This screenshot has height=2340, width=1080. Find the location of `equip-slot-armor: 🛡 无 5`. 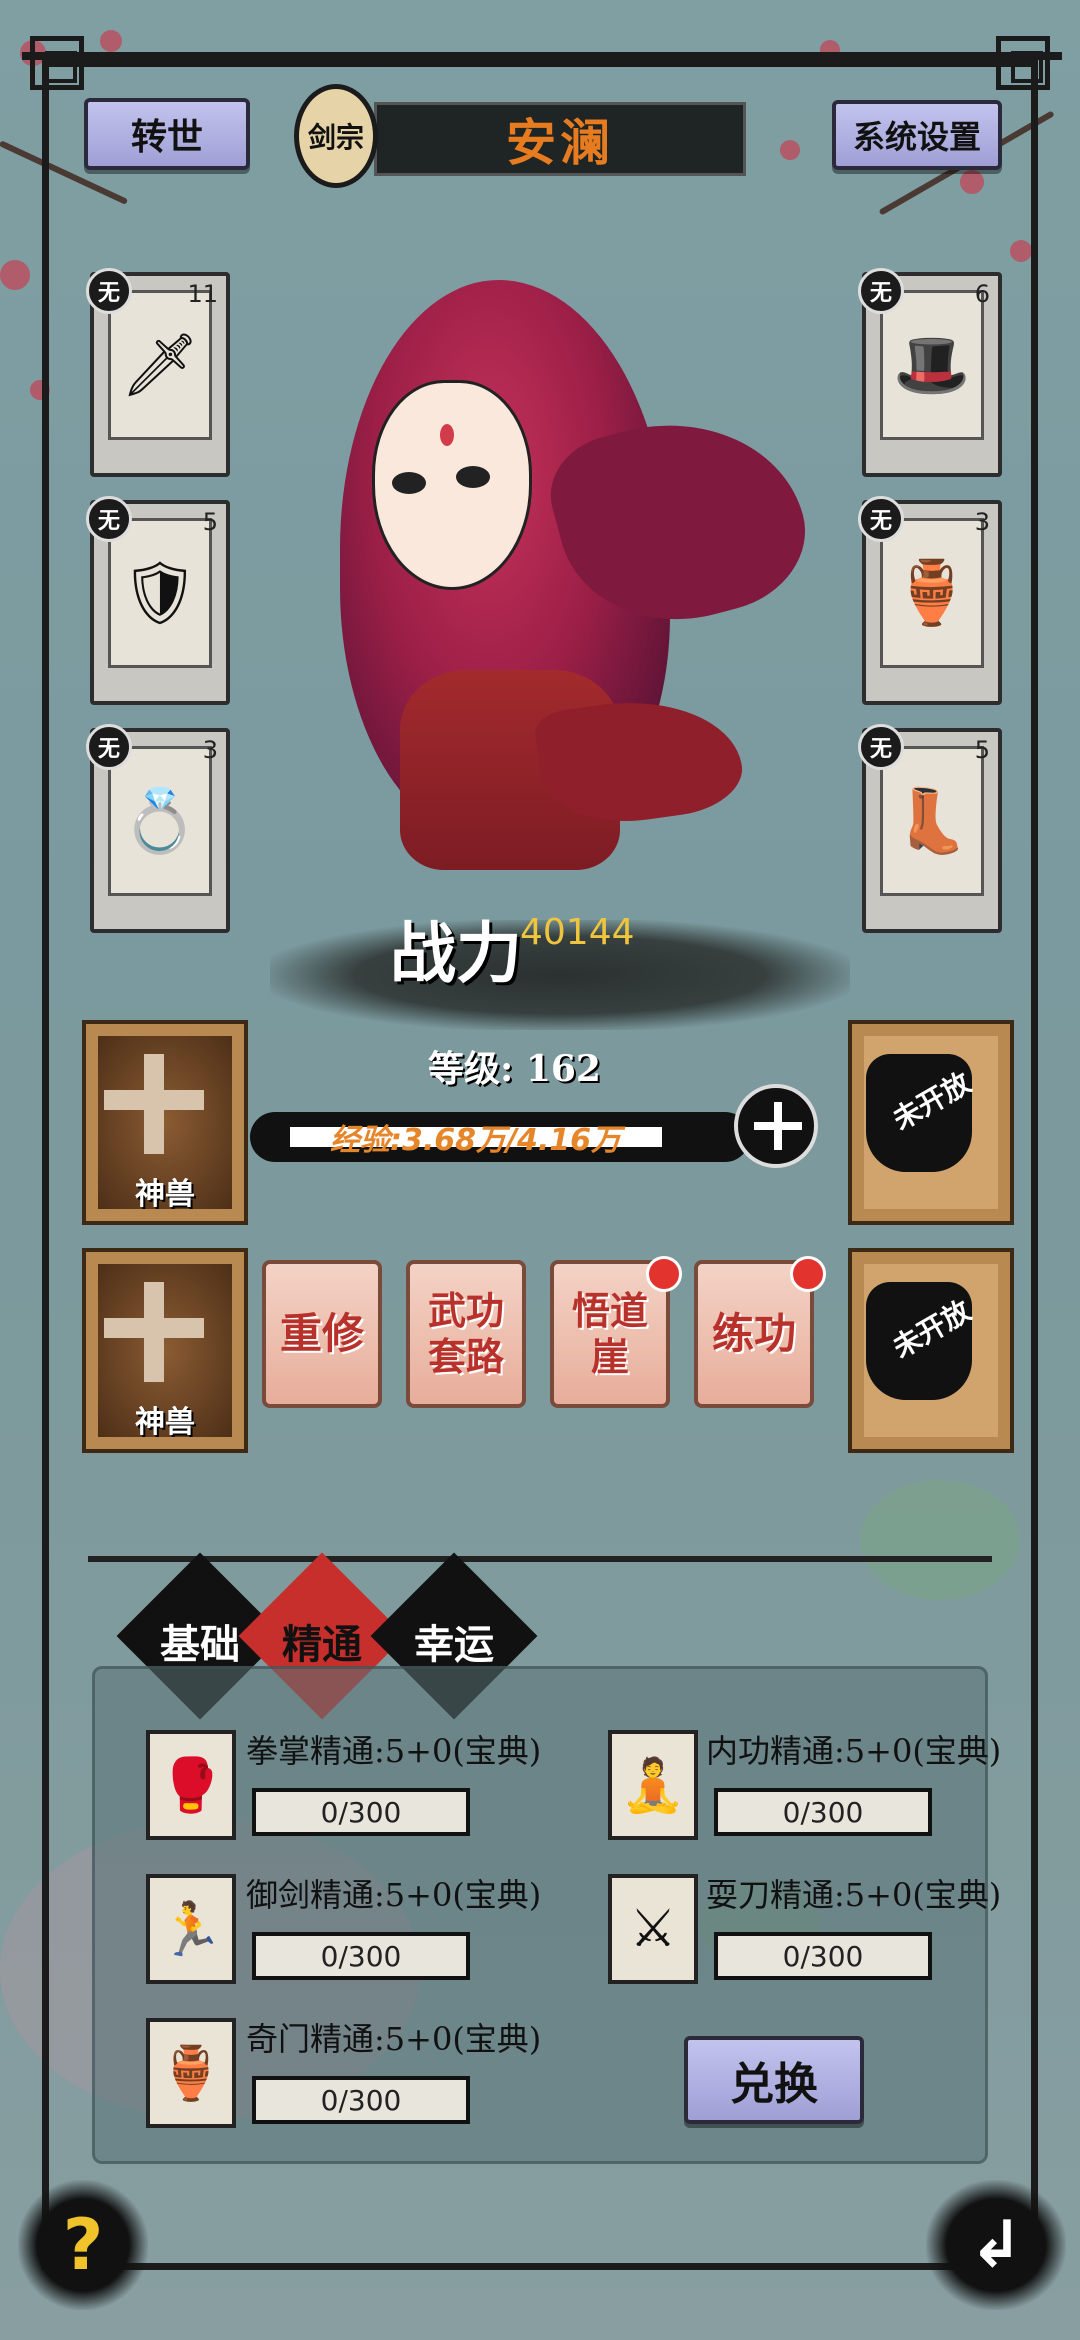

equip-slot-armor: 🛡 无 5 is located at coordinates (158, 600).